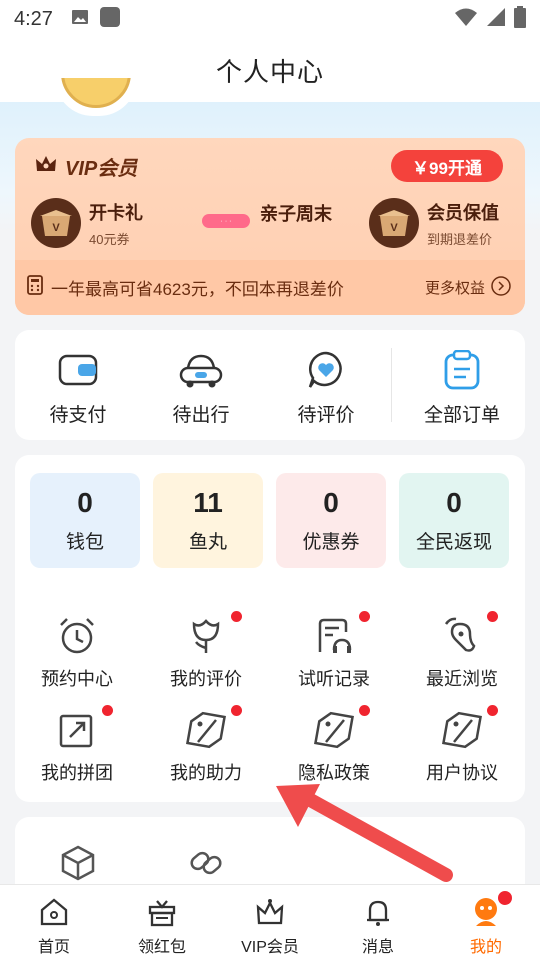 The image size is (540, 960). What do you see at coordinates (501, 287) in the screenshot?
I see `chevron-right-icon` at bounding box center [501, 287].